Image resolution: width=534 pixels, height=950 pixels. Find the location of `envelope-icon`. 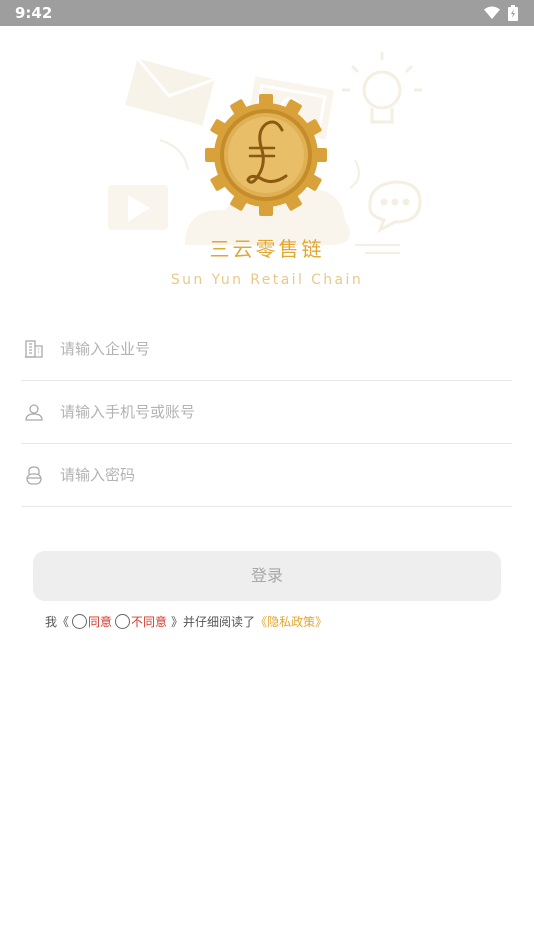

envelope-icon is located at coordinates (170, 91).